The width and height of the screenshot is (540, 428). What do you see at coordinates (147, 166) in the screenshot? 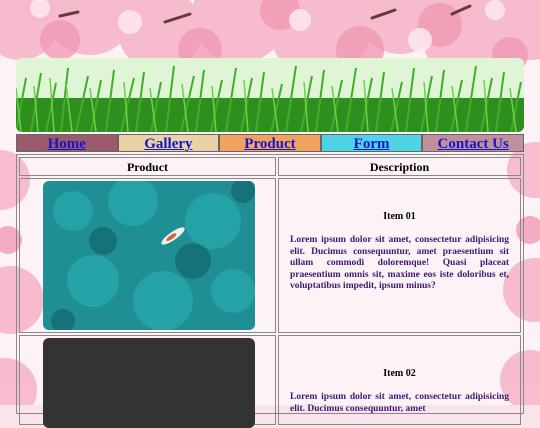
I see `table-header-product: Product` at bounding box center [147, 166].